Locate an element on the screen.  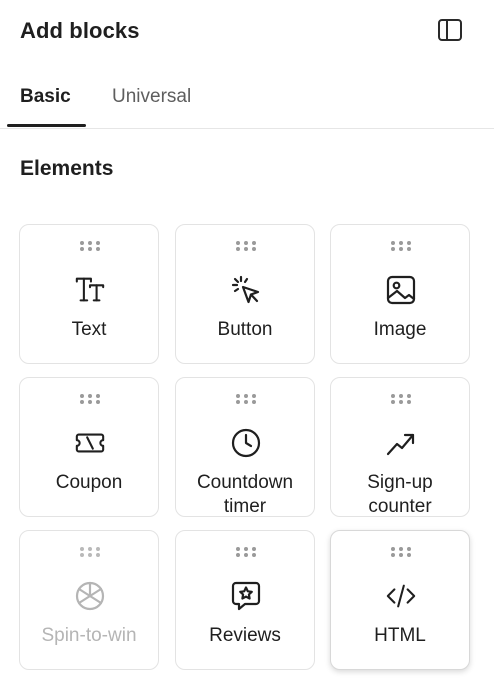
toggle-panel-button is located at coordinates (450, 32).